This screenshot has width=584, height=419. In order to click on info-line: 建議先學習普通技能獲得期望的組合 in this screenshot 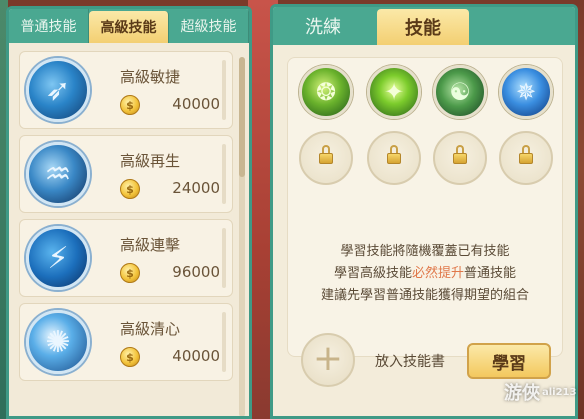, I will do `click(424, 295)`.